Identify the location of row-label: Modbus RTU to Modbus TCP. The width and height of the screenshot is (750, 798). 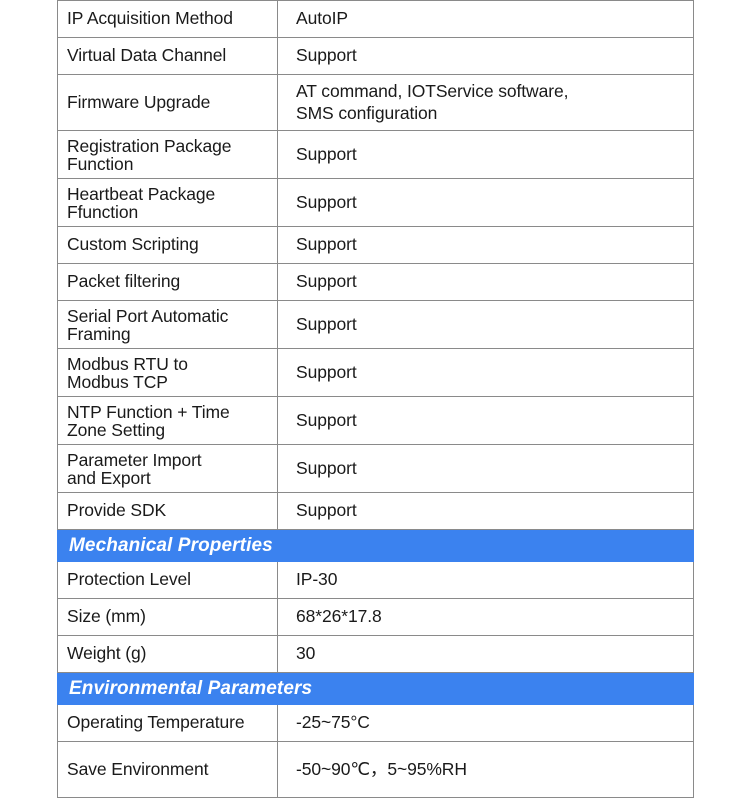
(167, 372).